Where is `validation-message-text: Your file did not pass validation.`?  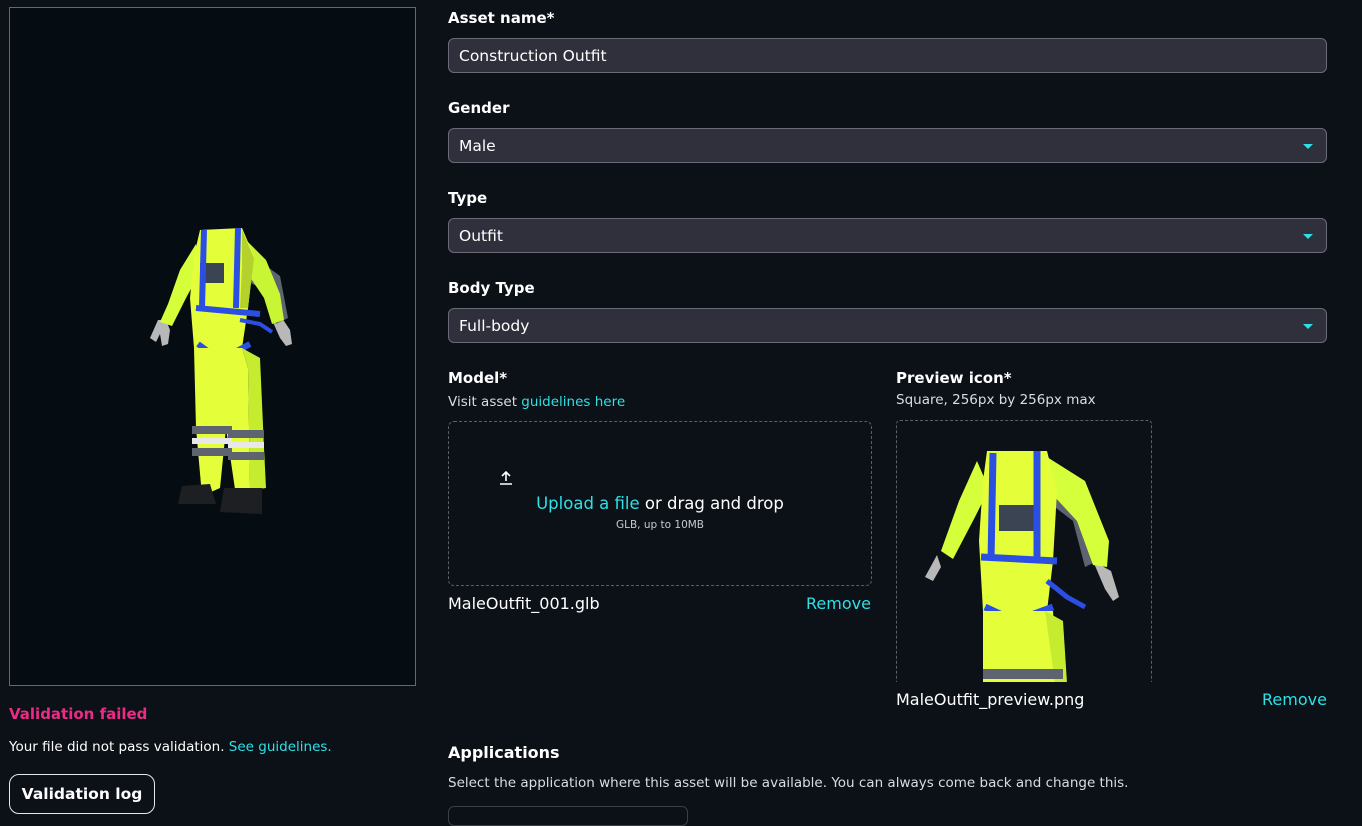 validation-message-text: Your file did not pass validation. is located at coordinates (117, 747).